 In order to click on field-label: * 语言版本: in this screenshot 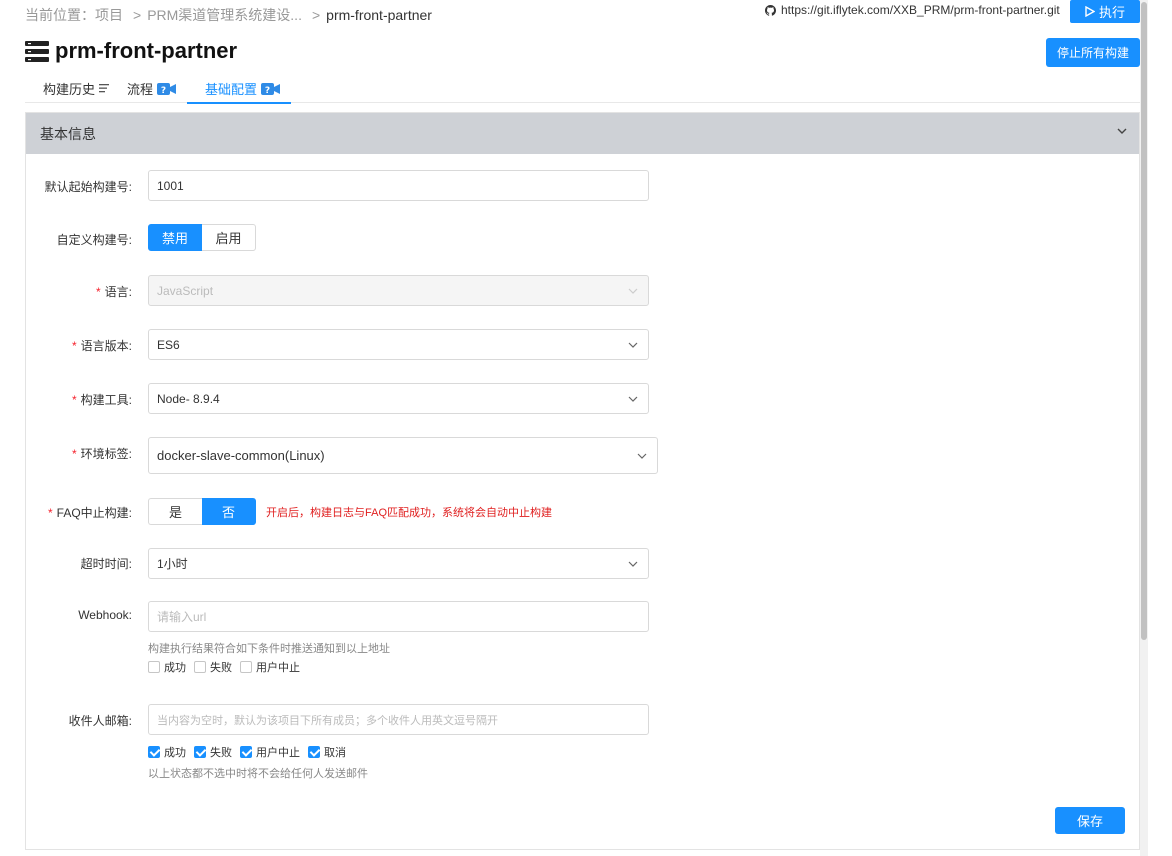, I will do `click(101, 346)`.